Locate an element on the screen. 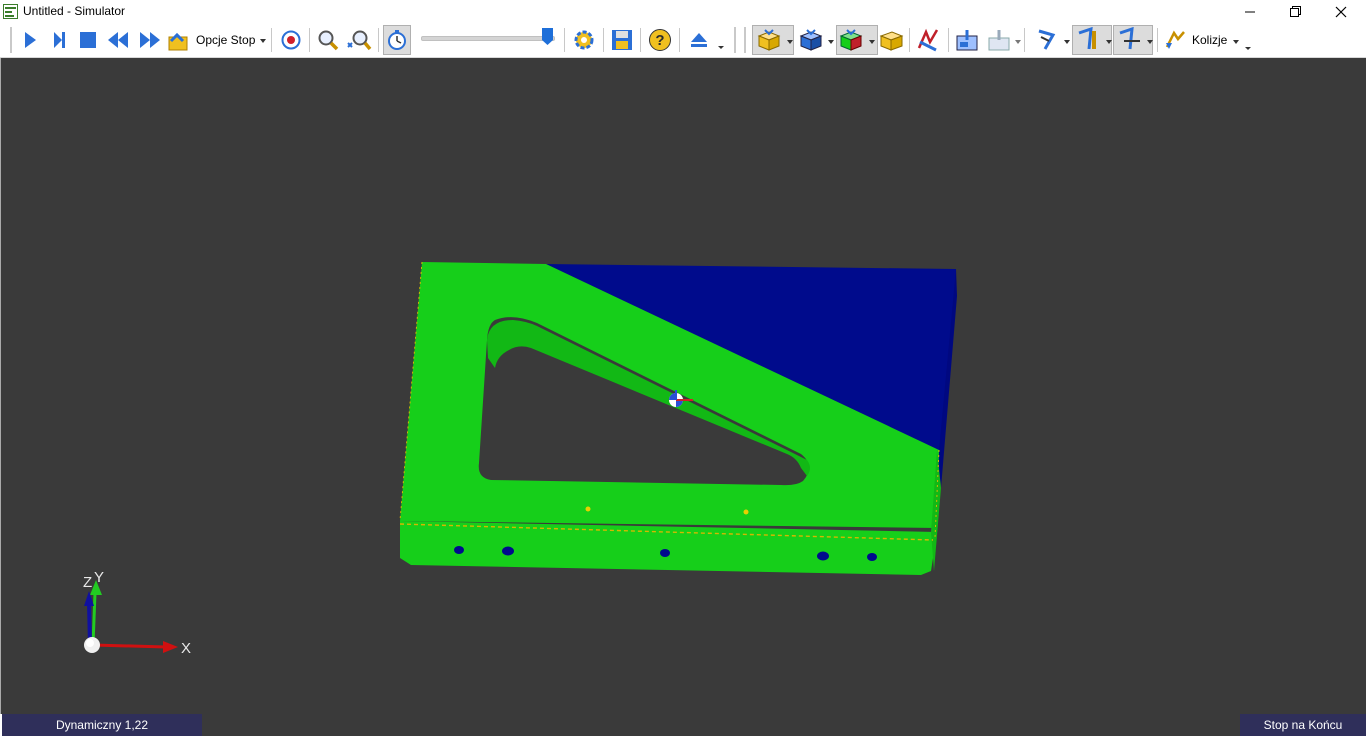 This screenshot has width=1366, height=736. toolbar-overflow-chevron-icon is located at coordinates (1248, 48).